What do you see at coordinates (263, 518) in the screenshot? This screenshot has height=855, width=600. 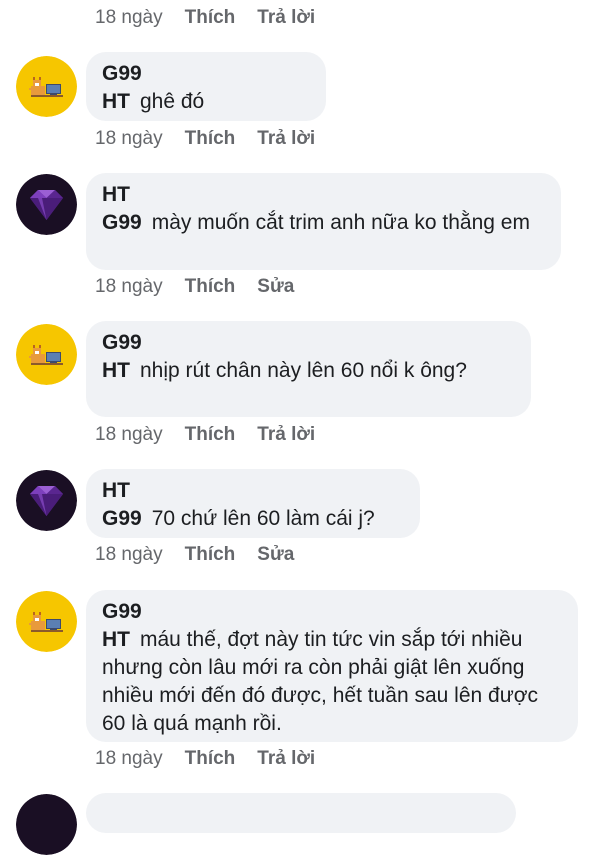 I see `comment-body: 70 chứ lên 60 làm cái j?` at bounding box center [263, 518].